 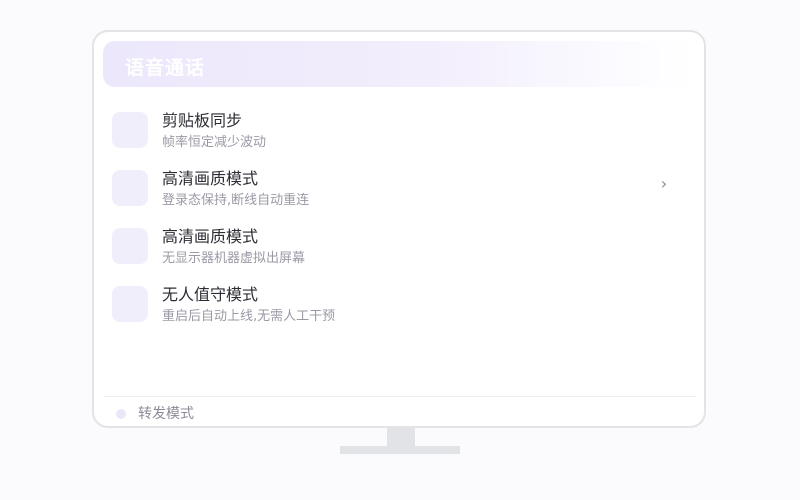 What do you see at coordinates (400, 450) in the screenshot?
I see `monitor-stand-base` at bounding box center [400, 450].